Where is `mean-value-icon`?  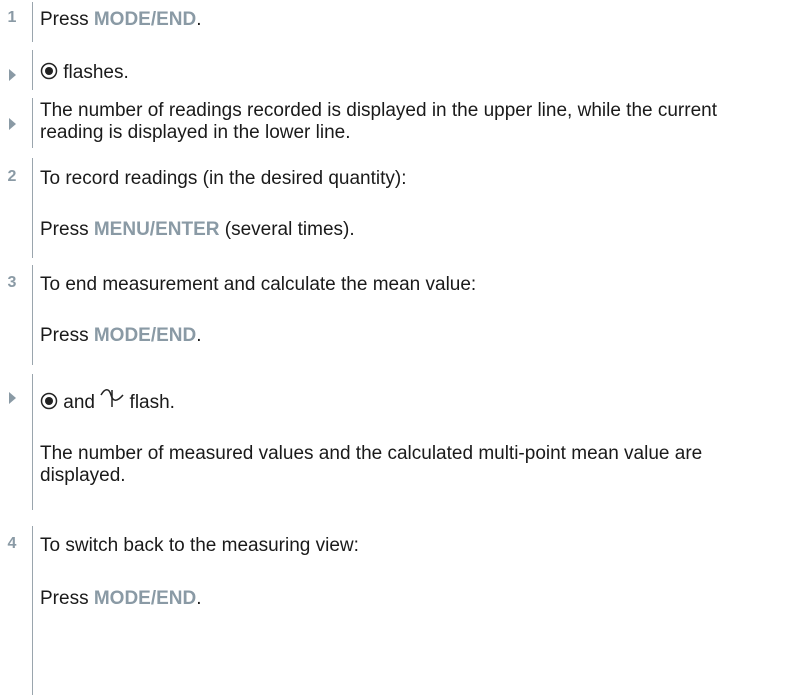
mean-value-icon is located at coordinates (112, 398).